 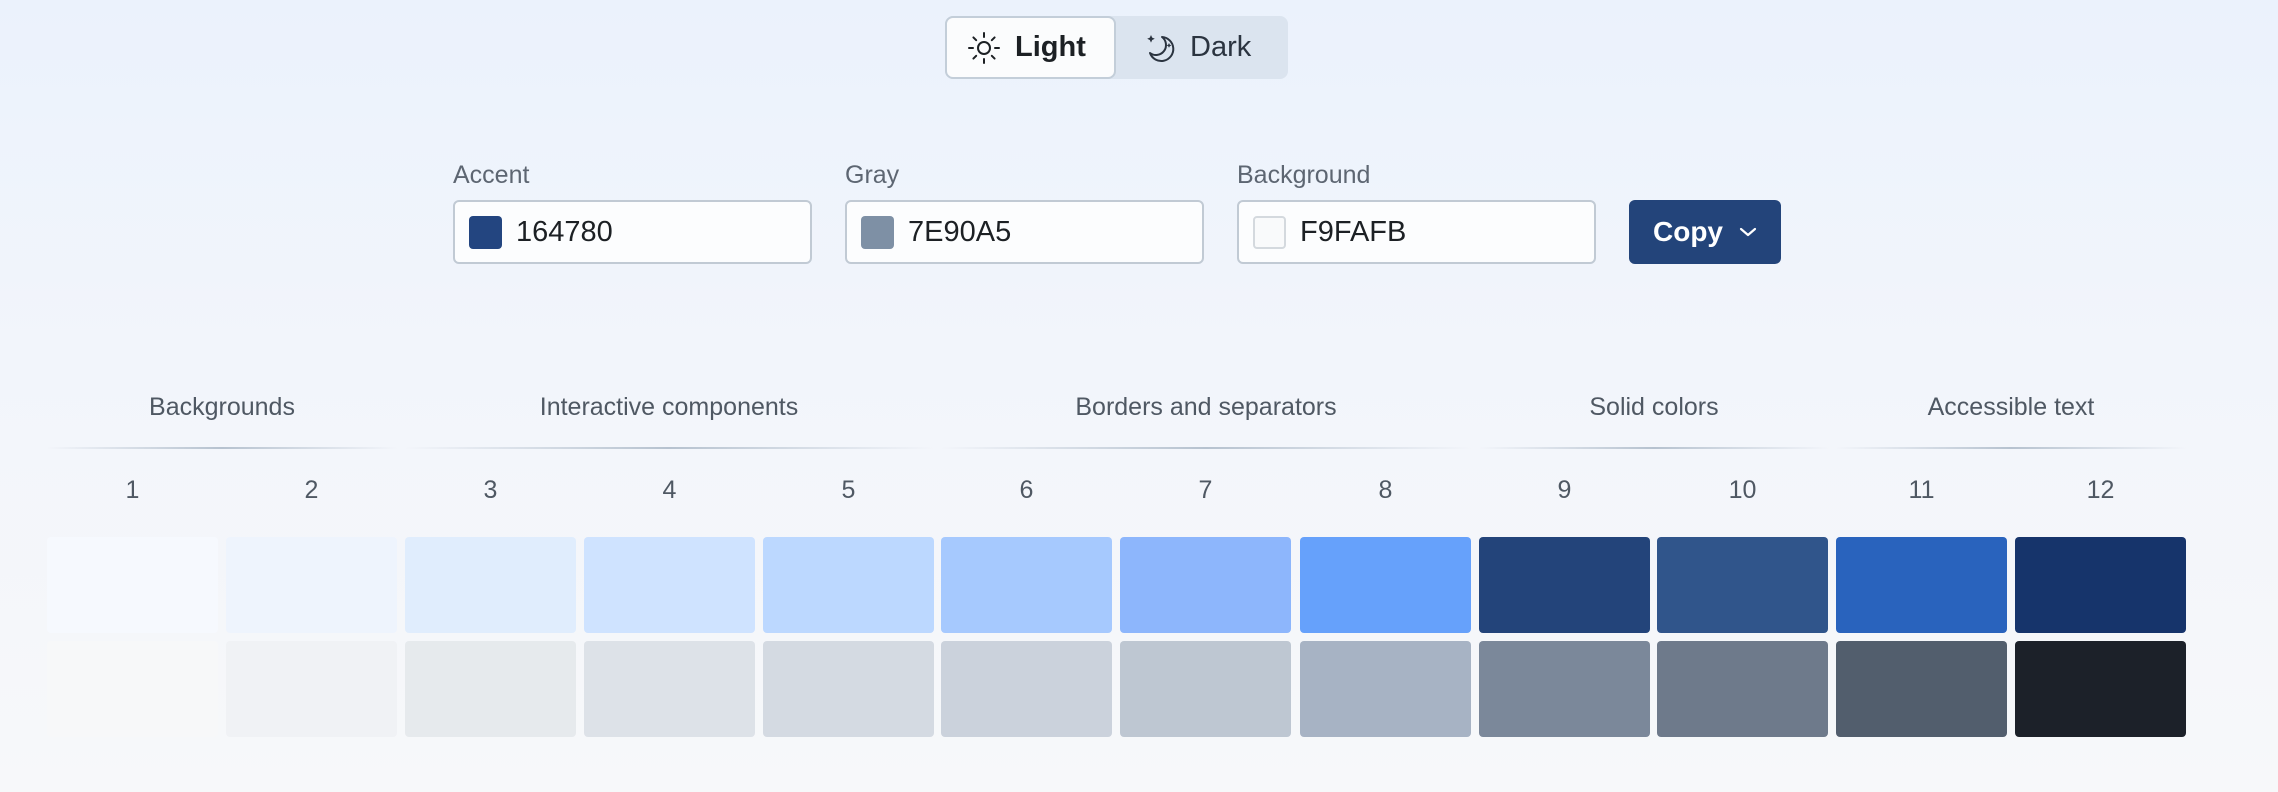 What do you see at coordinates (1304, 175) in the screenshot?
I see `background-label: Background` at bounding box center [1304, 175].